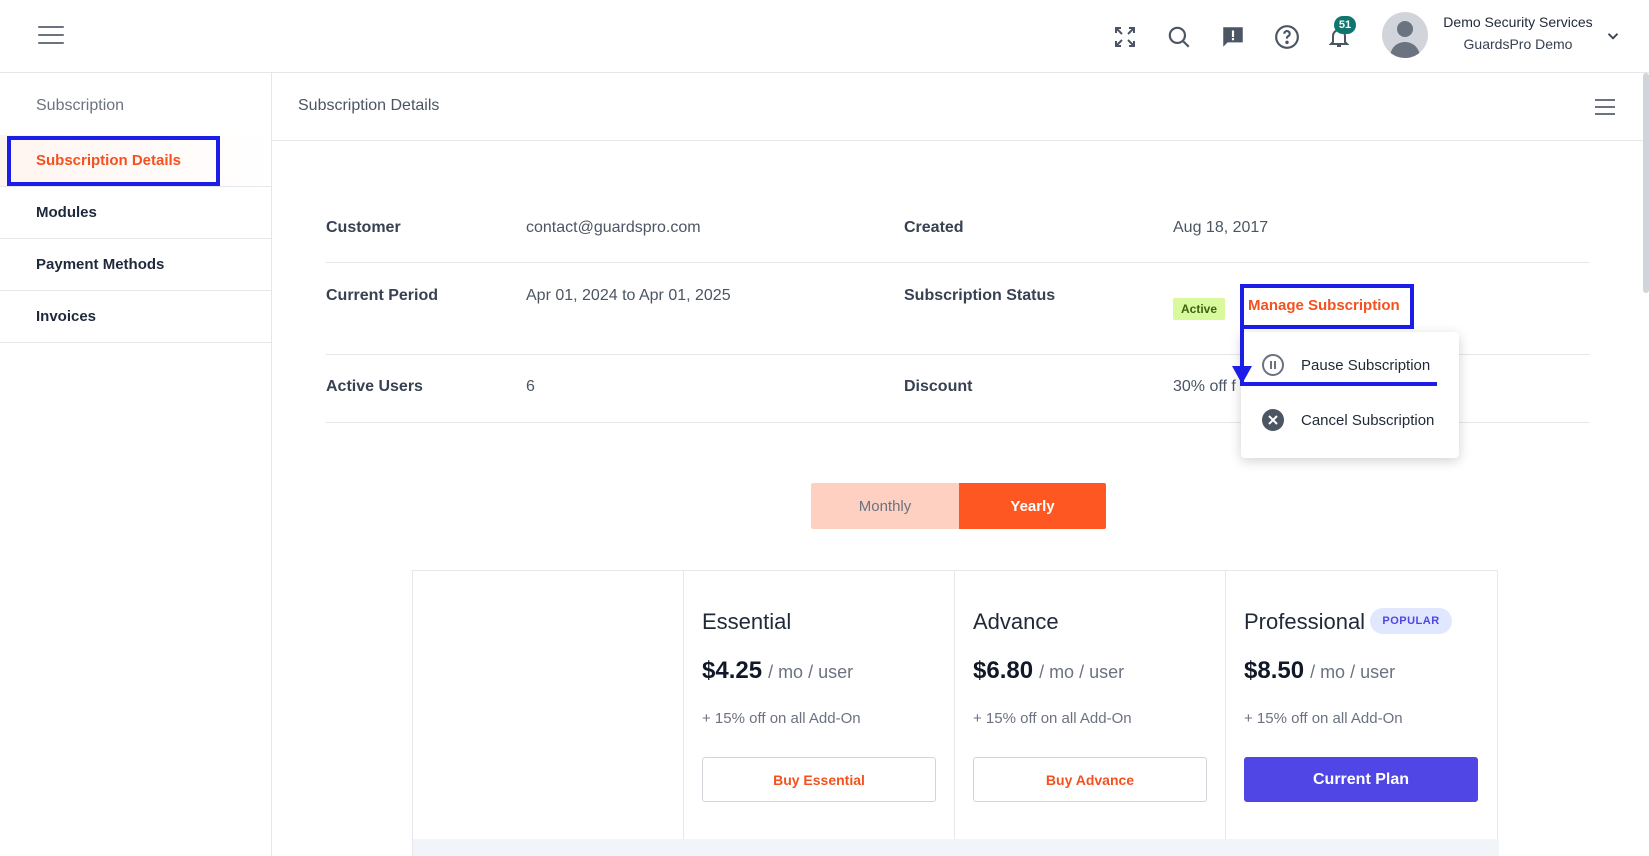 This screenshot has width=1649, height=856. I want to click on pause-subscription-label: Pause Subscription, so click(1366, 365).